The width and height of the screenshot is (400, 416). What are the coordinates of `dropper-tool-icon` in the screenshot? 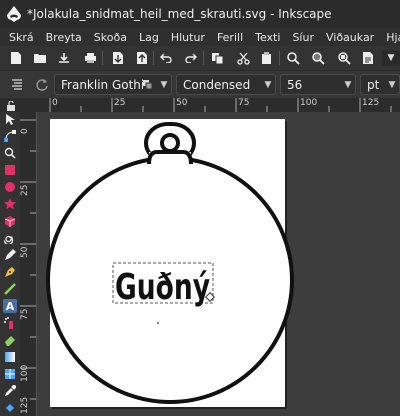 It's located at (10, 391).